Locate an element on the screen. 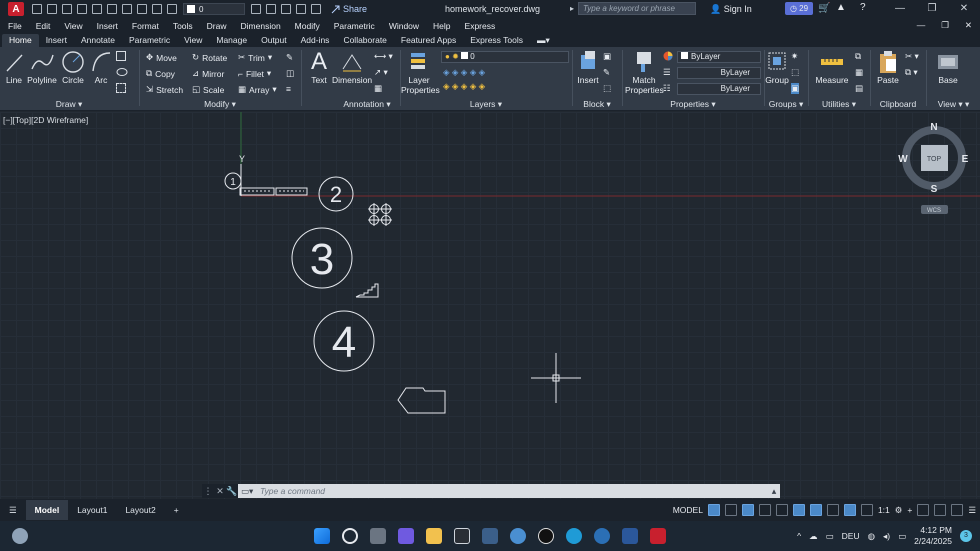 Image resolution: width=980 pixels, height=551 pixels. id-point-icon: ▤ is located at coordinates (859, 88).